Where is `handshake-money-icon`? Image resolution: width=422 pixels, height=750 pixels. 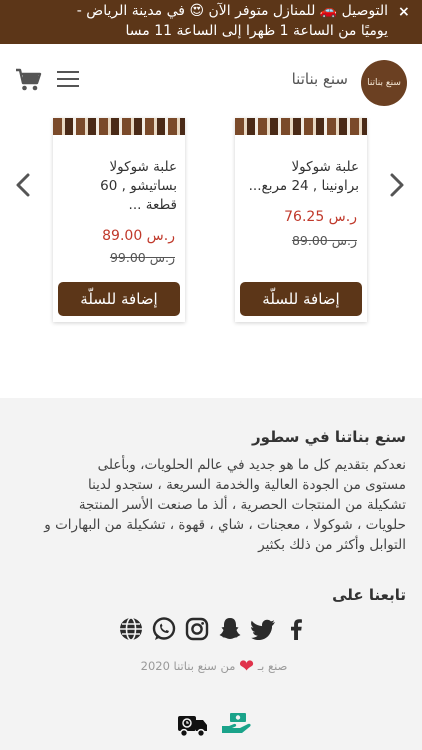
handshake-money-icon is located at coordinates (237, 725).